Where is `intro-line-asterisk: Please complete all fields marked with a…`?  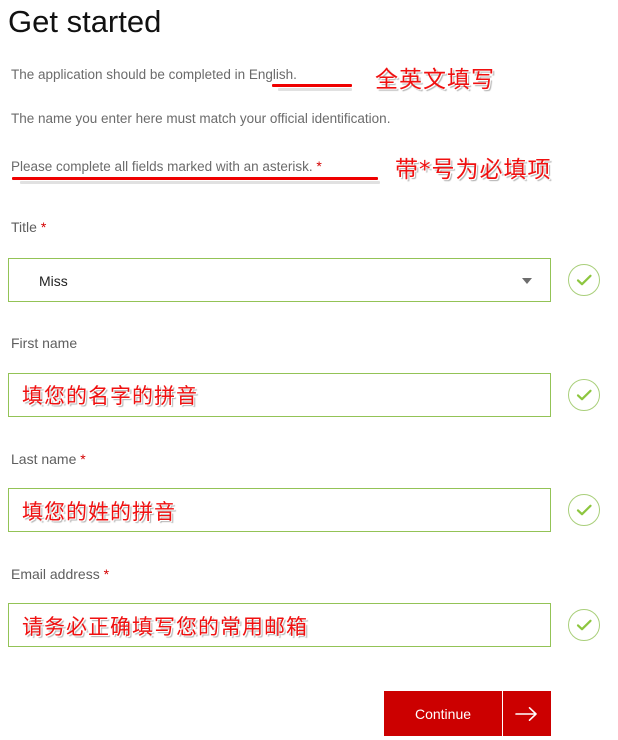 intro-line-asterisk: Please complete all fields marked with a… is located at coordinates (166, 166).